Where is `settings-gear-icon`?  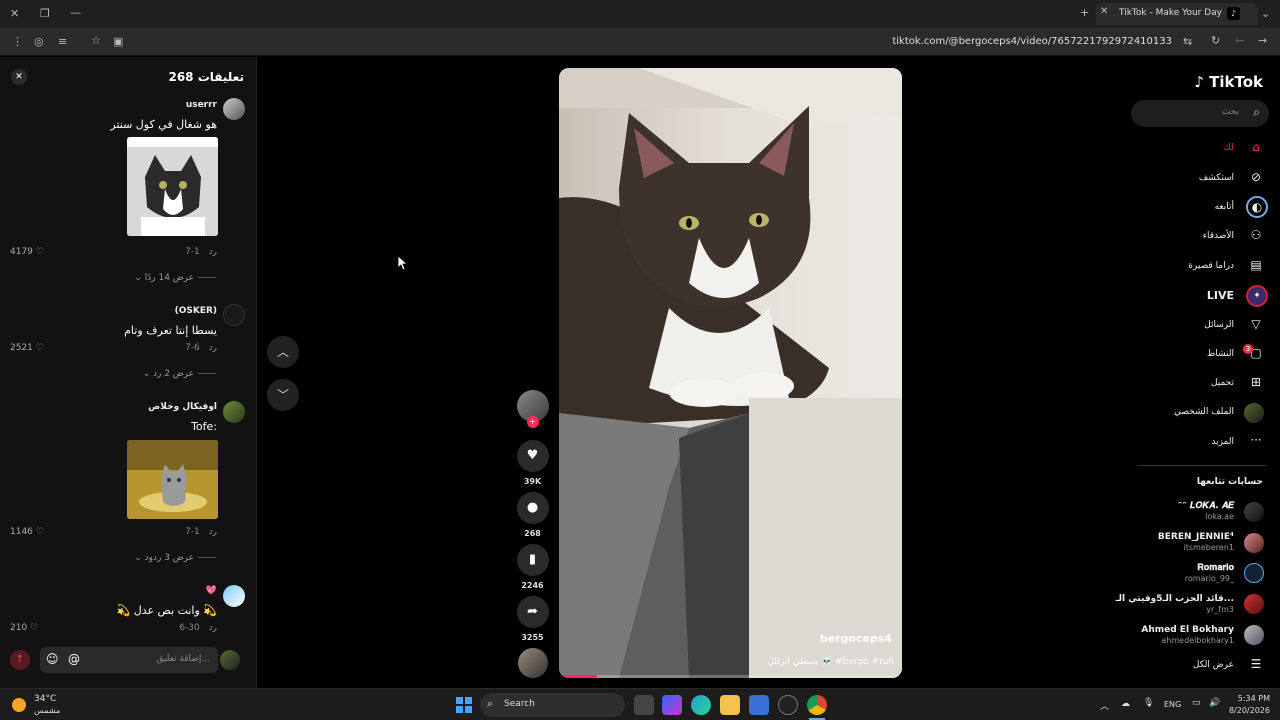 settings-gear-icon is located at coordinates (788, 705).